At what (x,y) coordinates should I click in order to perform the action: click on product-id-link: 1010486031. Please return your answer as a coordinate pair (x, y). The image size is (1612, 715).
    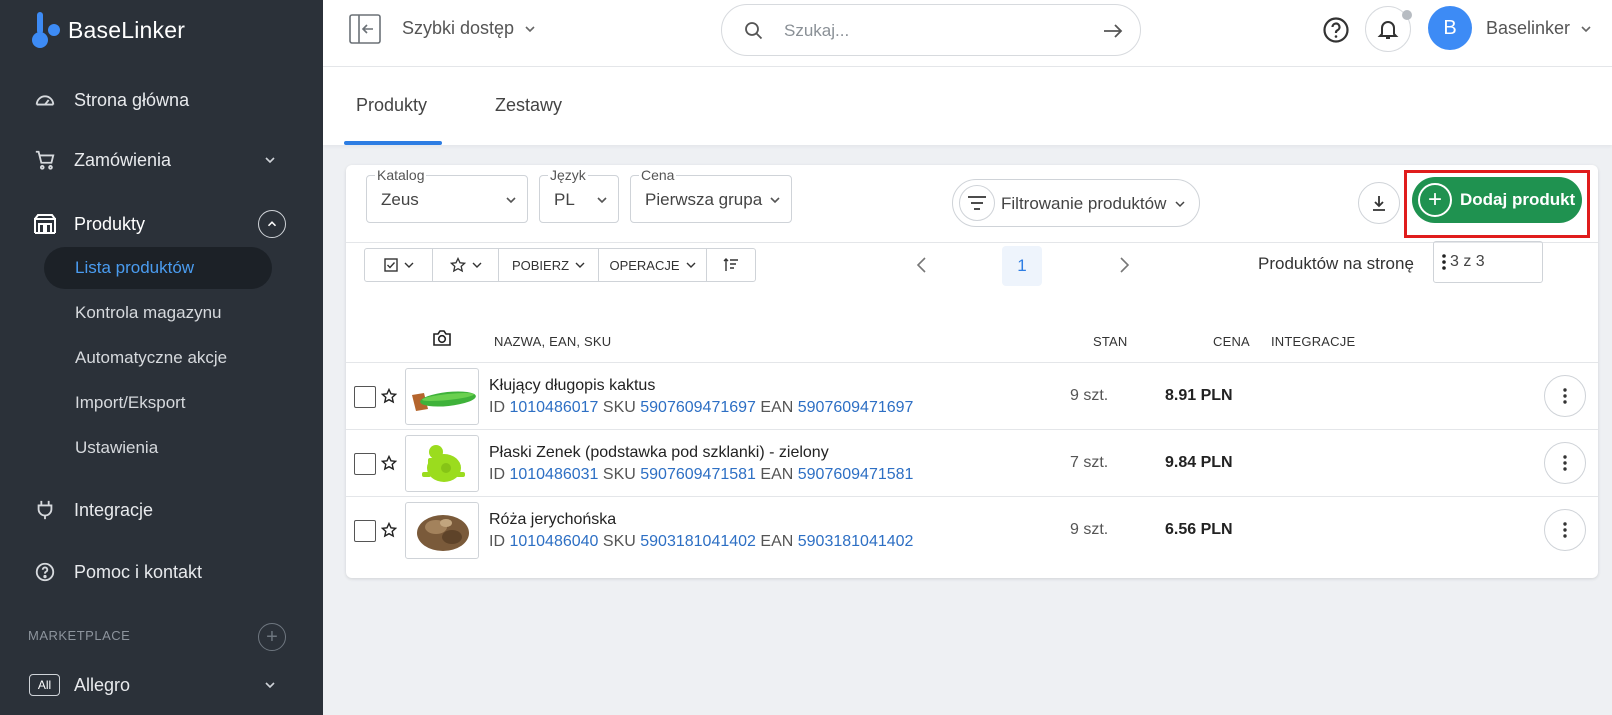
    Looking at the image, I should click on (553, 474).